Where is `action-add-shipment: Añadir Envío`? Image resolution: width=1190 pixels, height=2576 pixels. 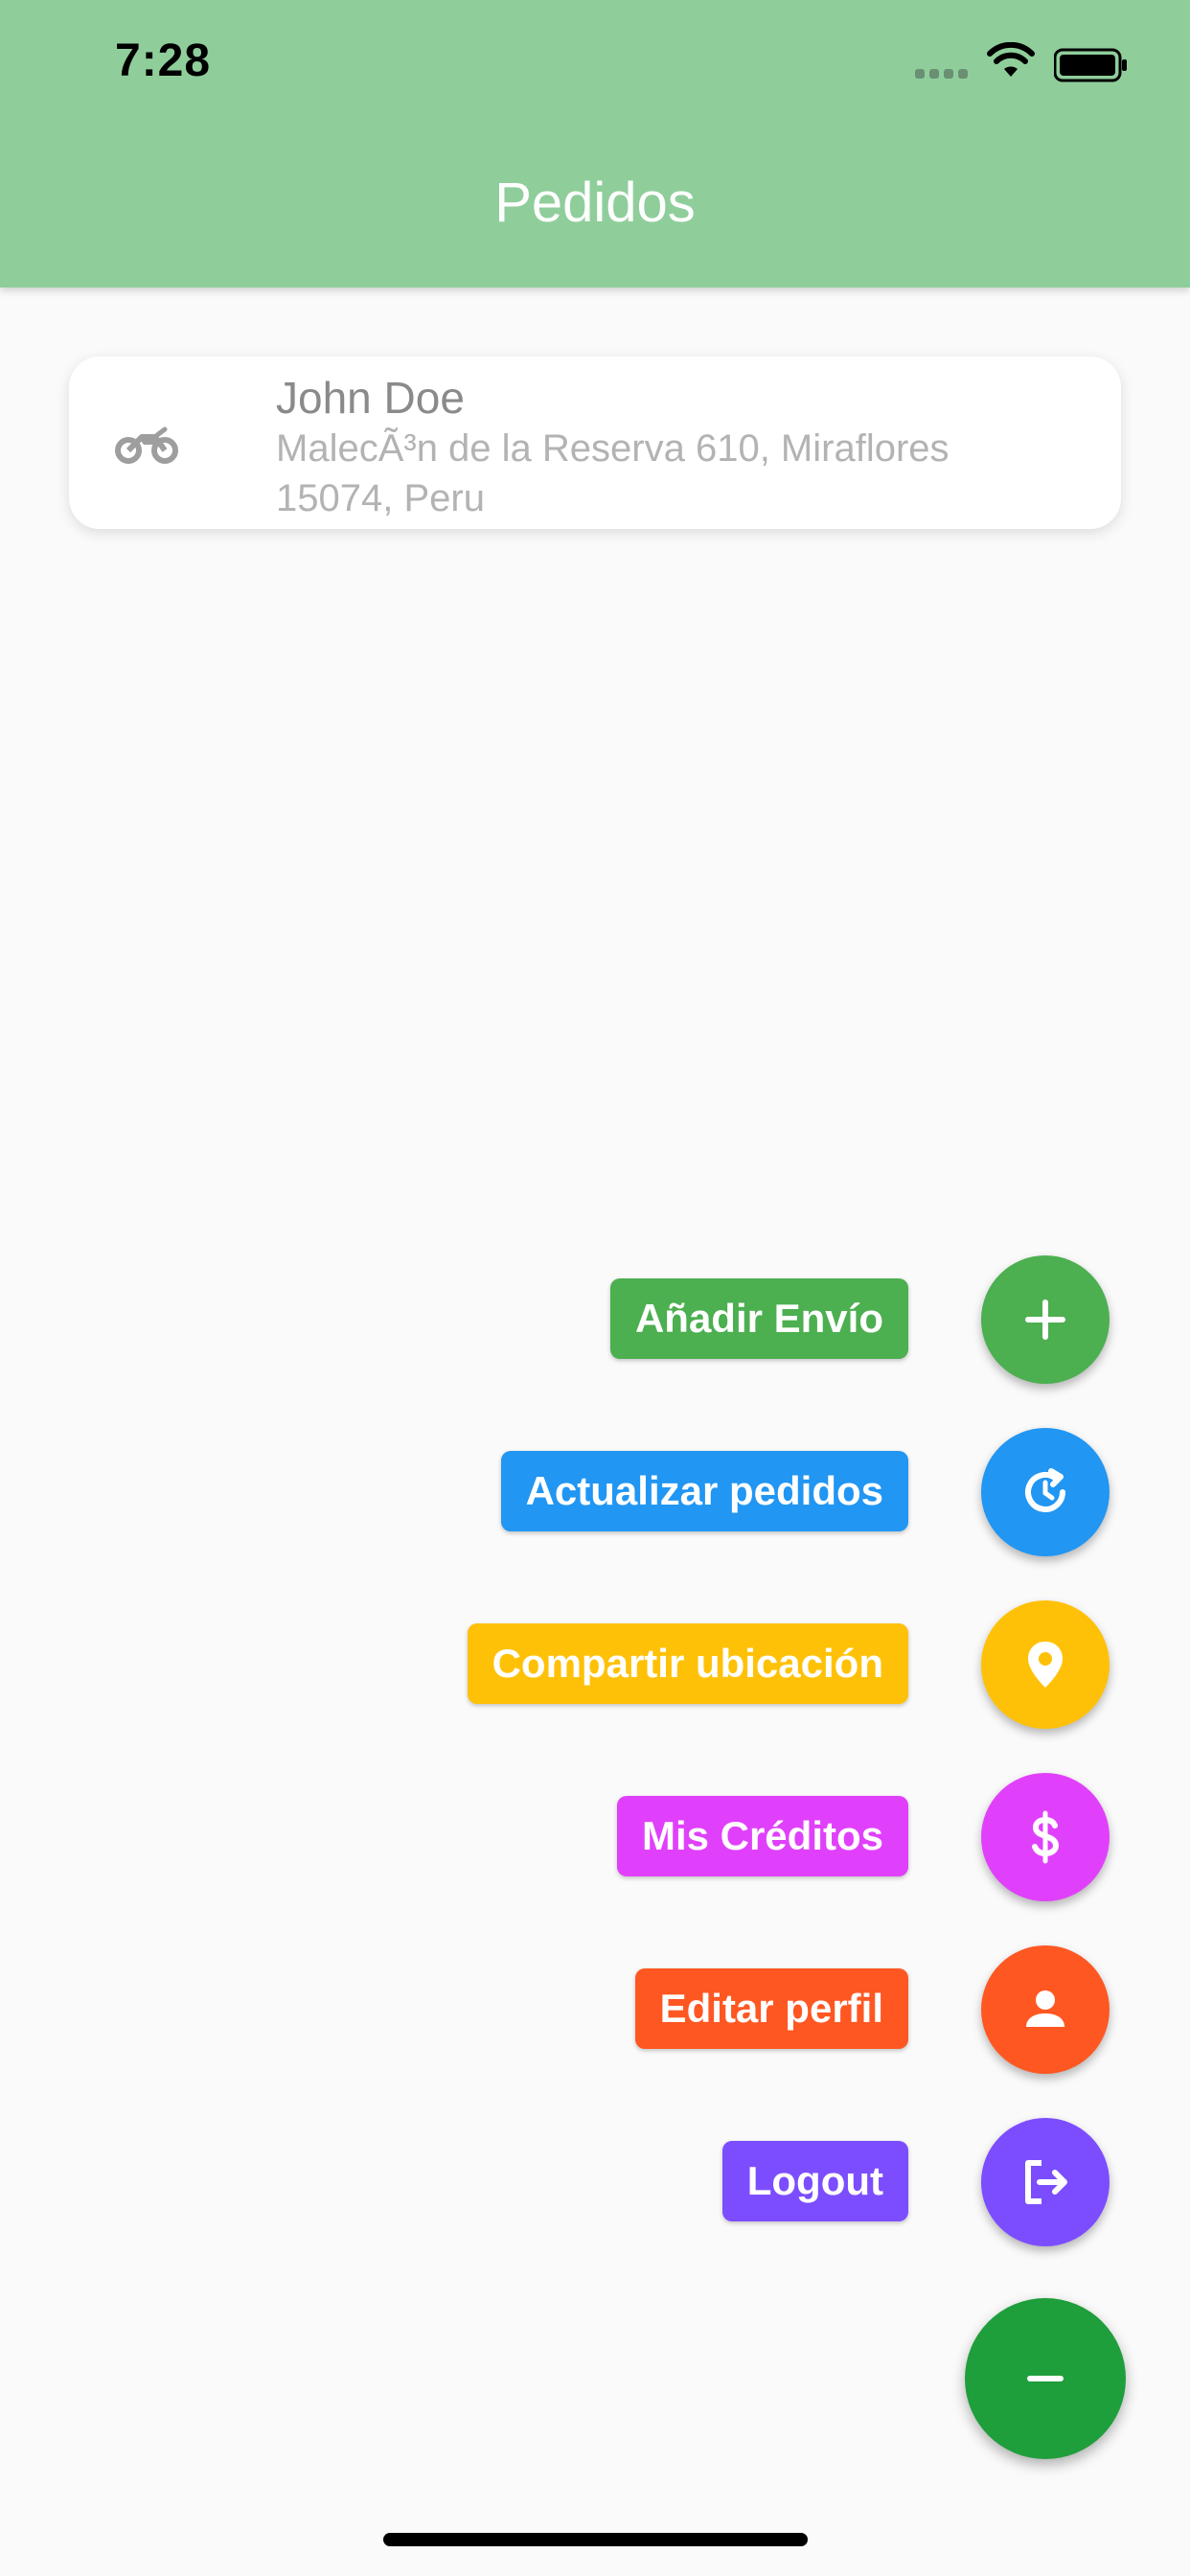 action-add-shipment: Añadir Envío is located at coordinates (595, 1322).